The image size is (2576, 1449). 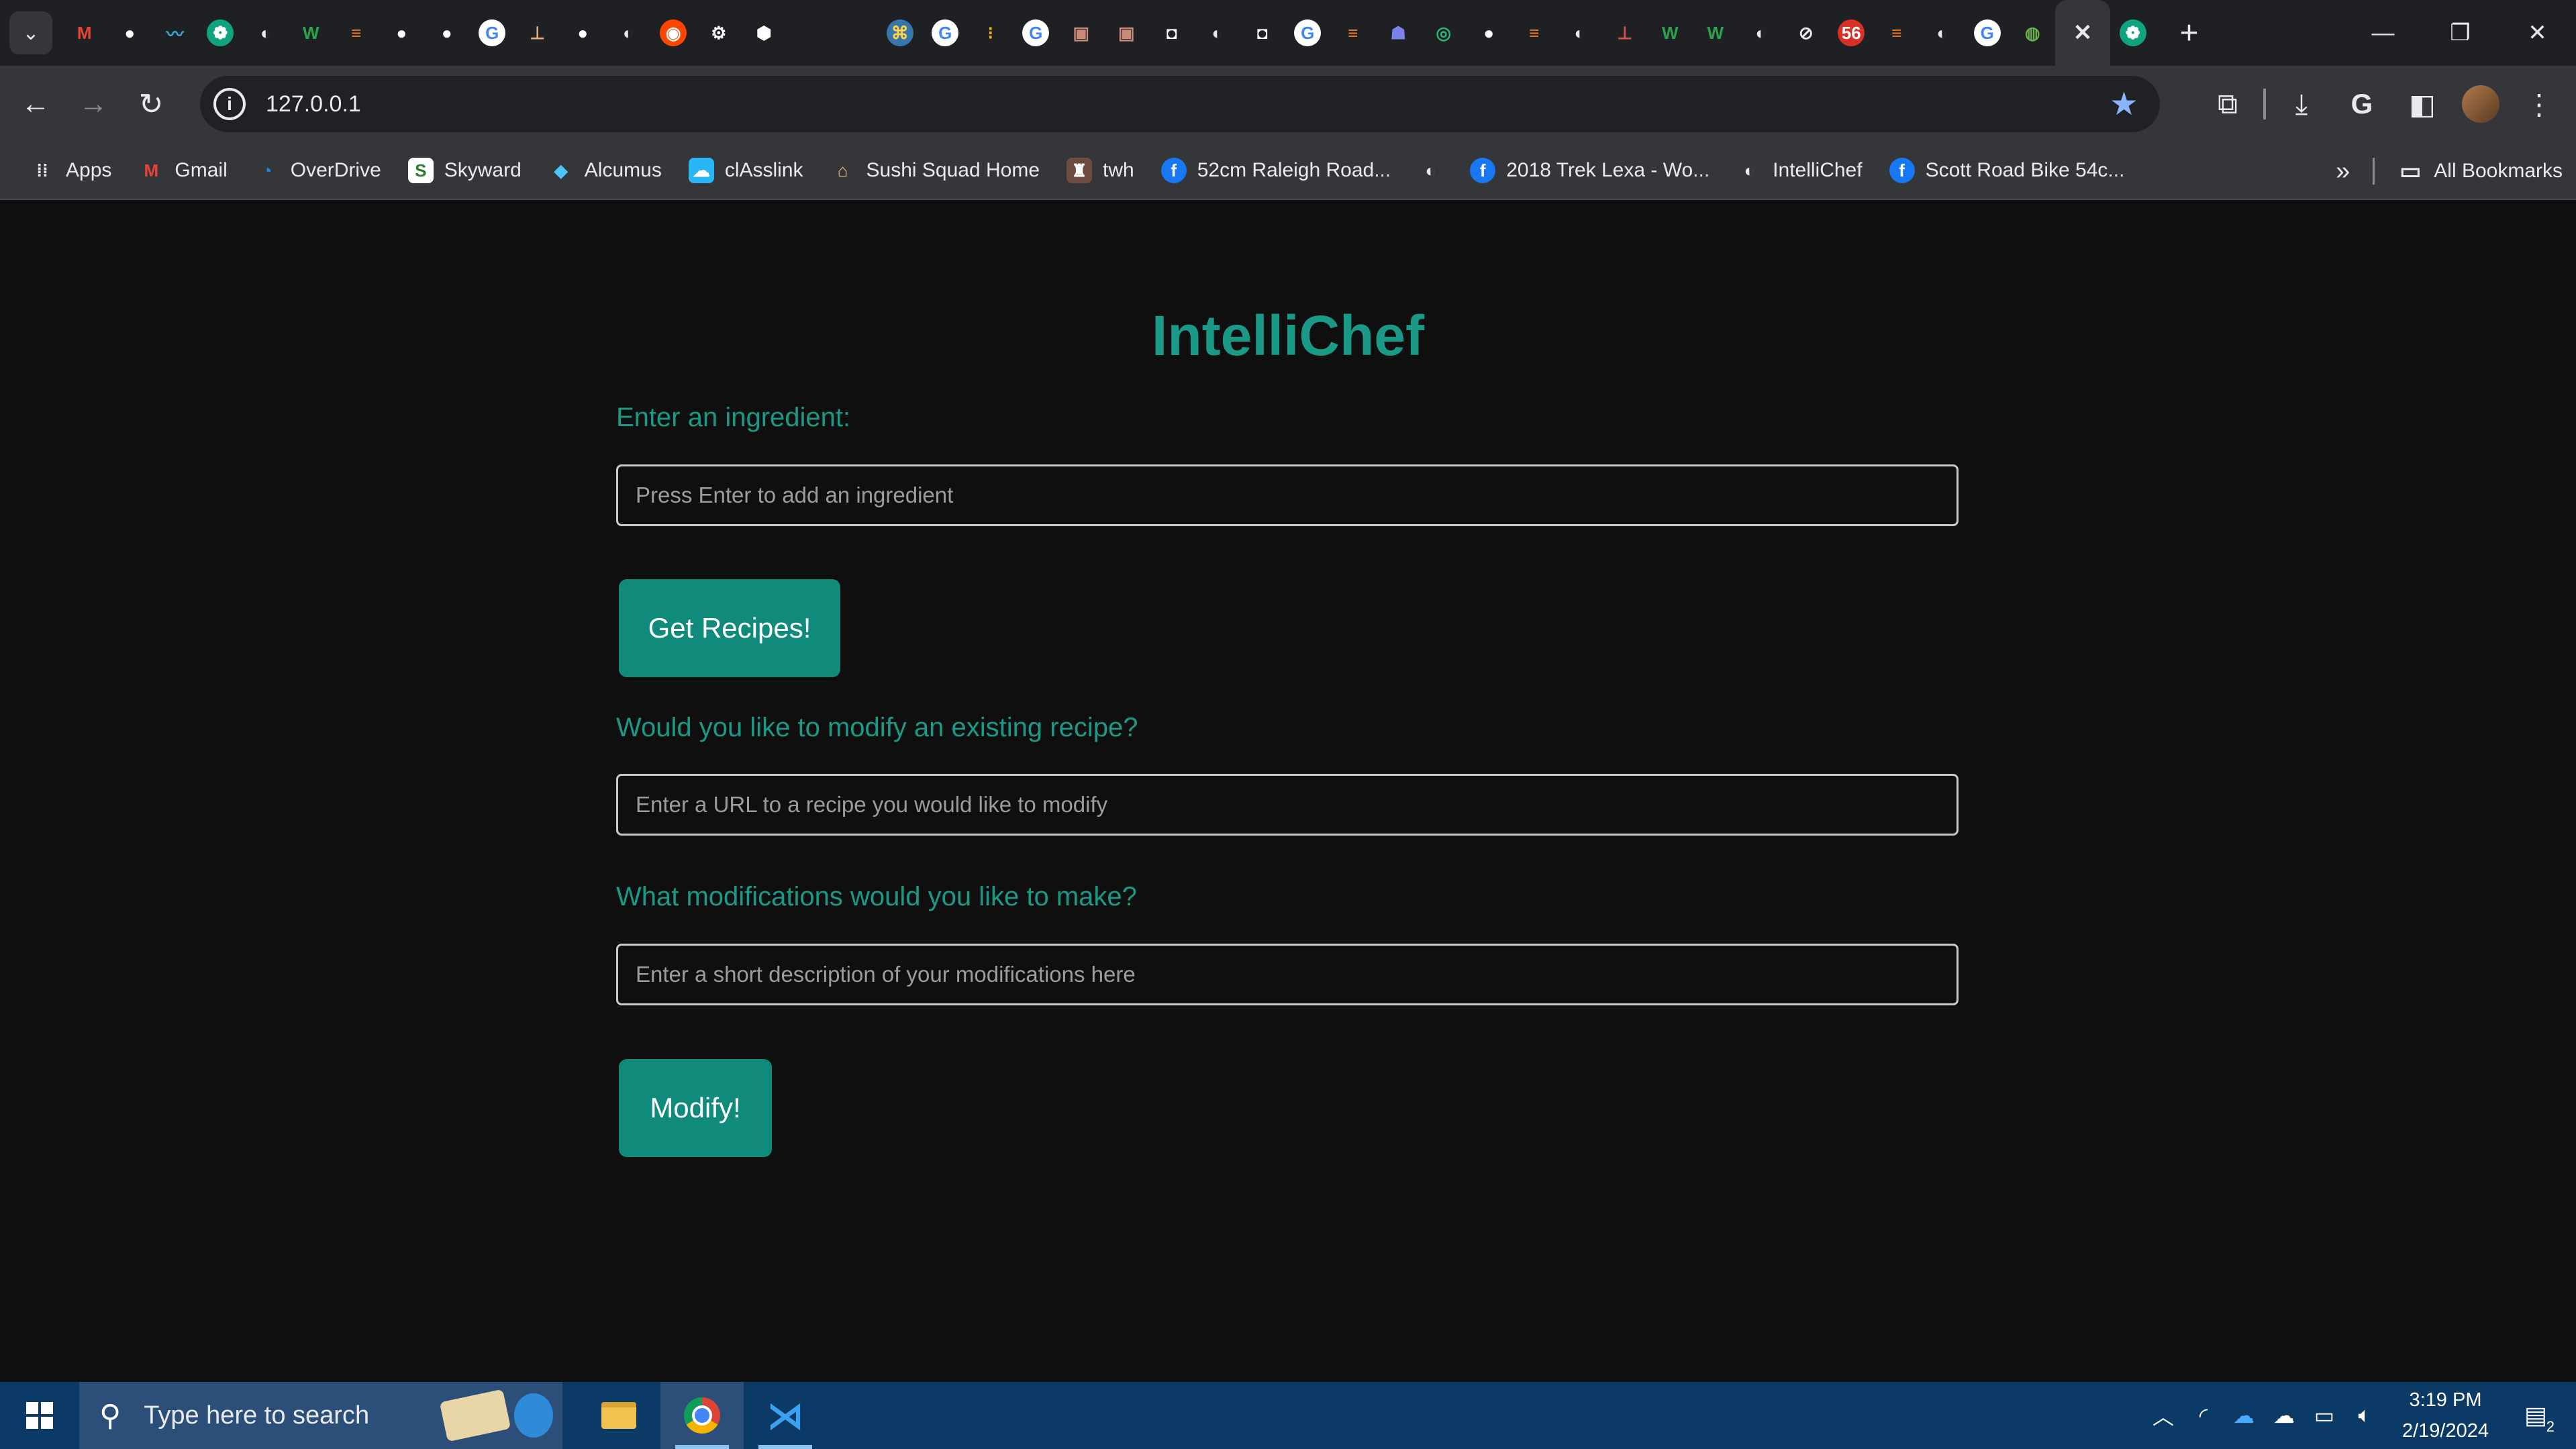 I want to click on onedrive-personal-icon: ☁, so click(x=2284, y=1415).